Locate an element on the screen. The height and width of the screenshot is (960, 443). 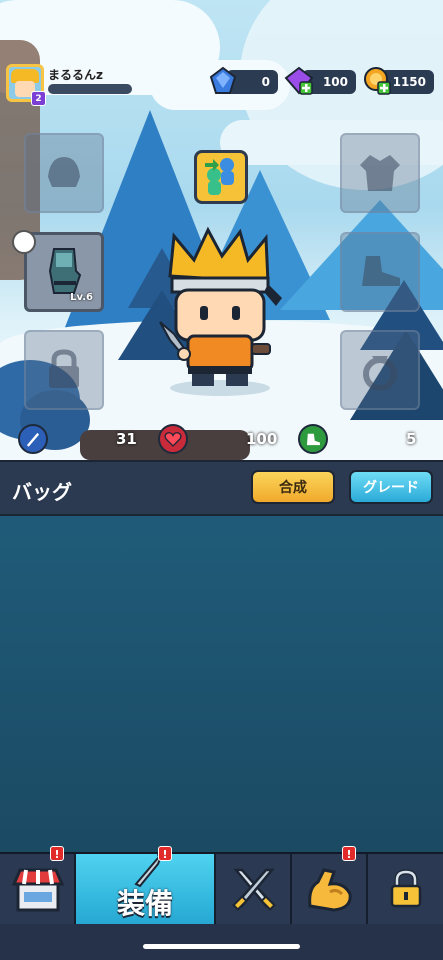
bag-title: バッグ is located at coordinates (42, 492).